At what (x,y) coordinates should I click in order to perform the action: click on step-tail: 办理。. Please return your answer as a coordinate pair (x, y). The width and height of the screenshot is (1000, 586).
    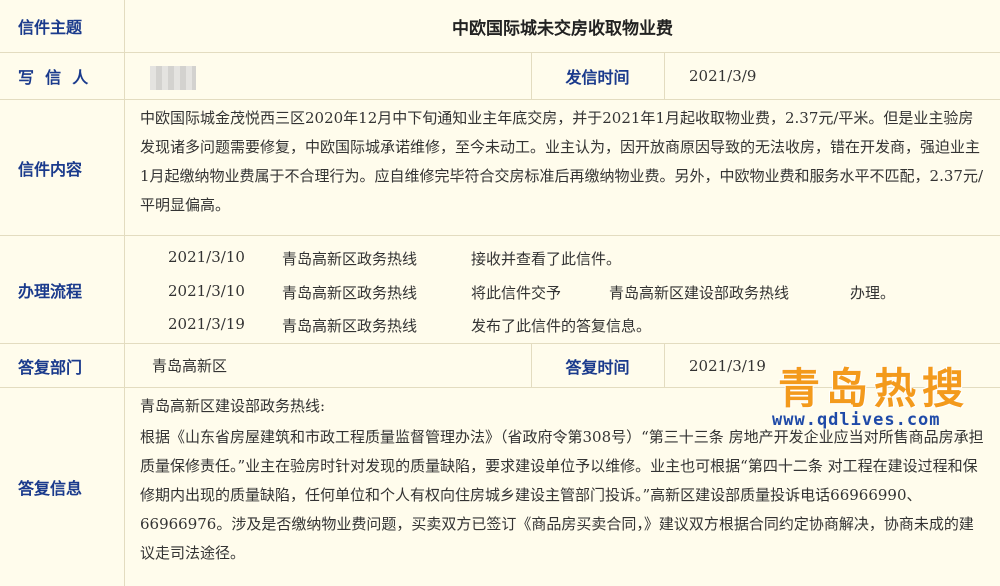
    Looking at the image, I should click on (873, 293).